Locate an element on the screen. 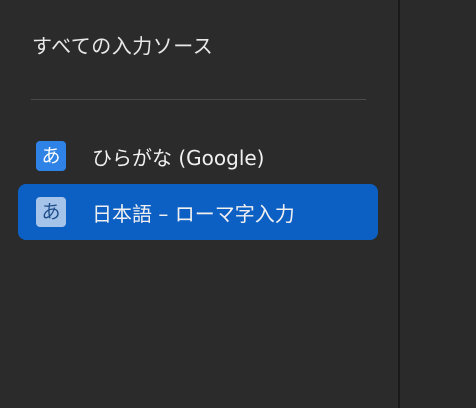 This screenshot has height=408, width=476. source-item-hiragana-google: あ ひらがな (Google) is located at coordinates (198, 156).